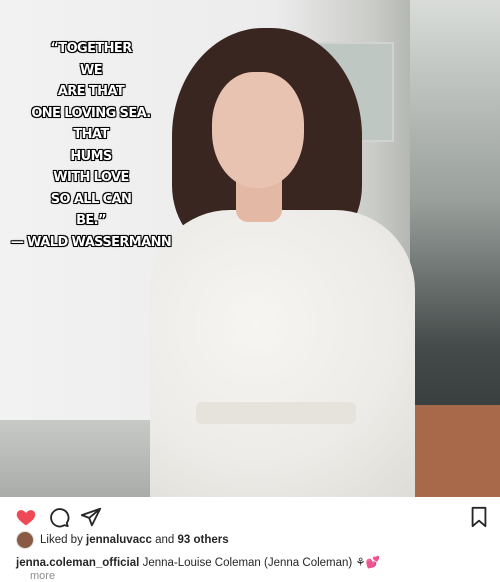 The image size is (500, 582). What do you see at coordinates (250, 515) in the screenshot?
I see `action-bar` at bounding box center [250, 515].